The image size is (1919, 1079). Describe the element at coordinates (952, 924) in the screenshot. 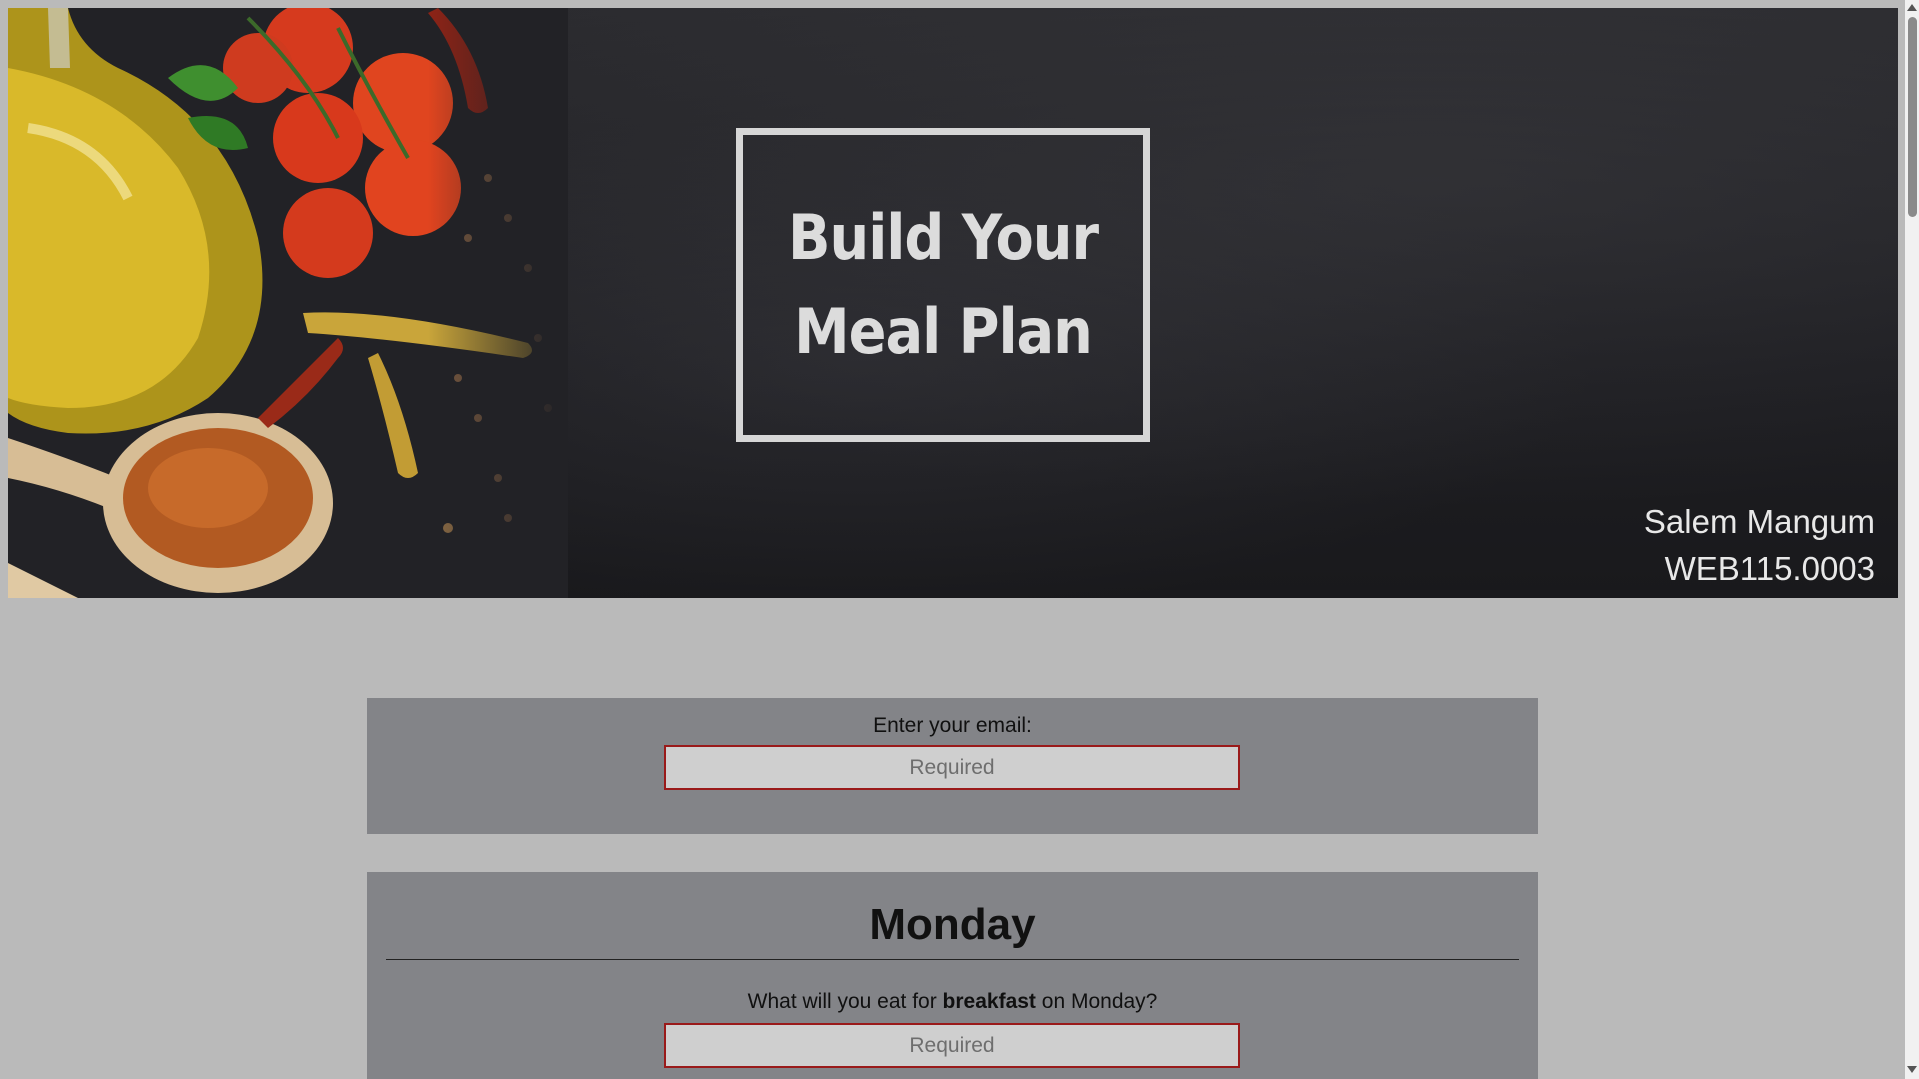

I see `day-heading-monday: Monday` at that location.